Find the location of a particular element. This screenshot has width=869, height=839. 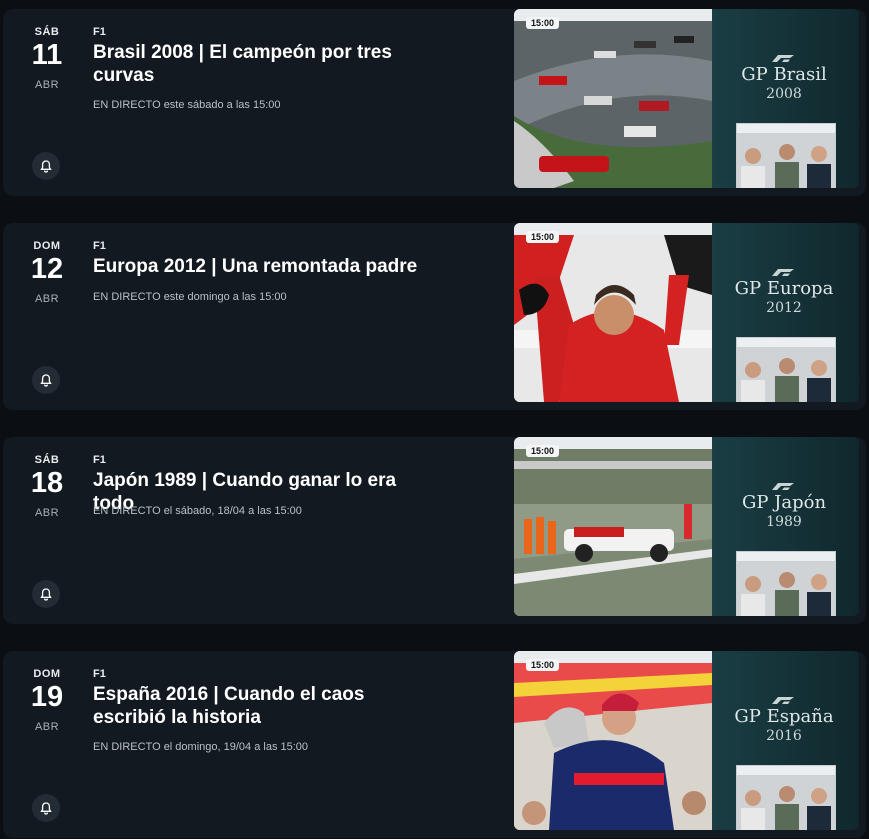

gp-branding: GP Europa 2012 is located at coordinates (784, 292).